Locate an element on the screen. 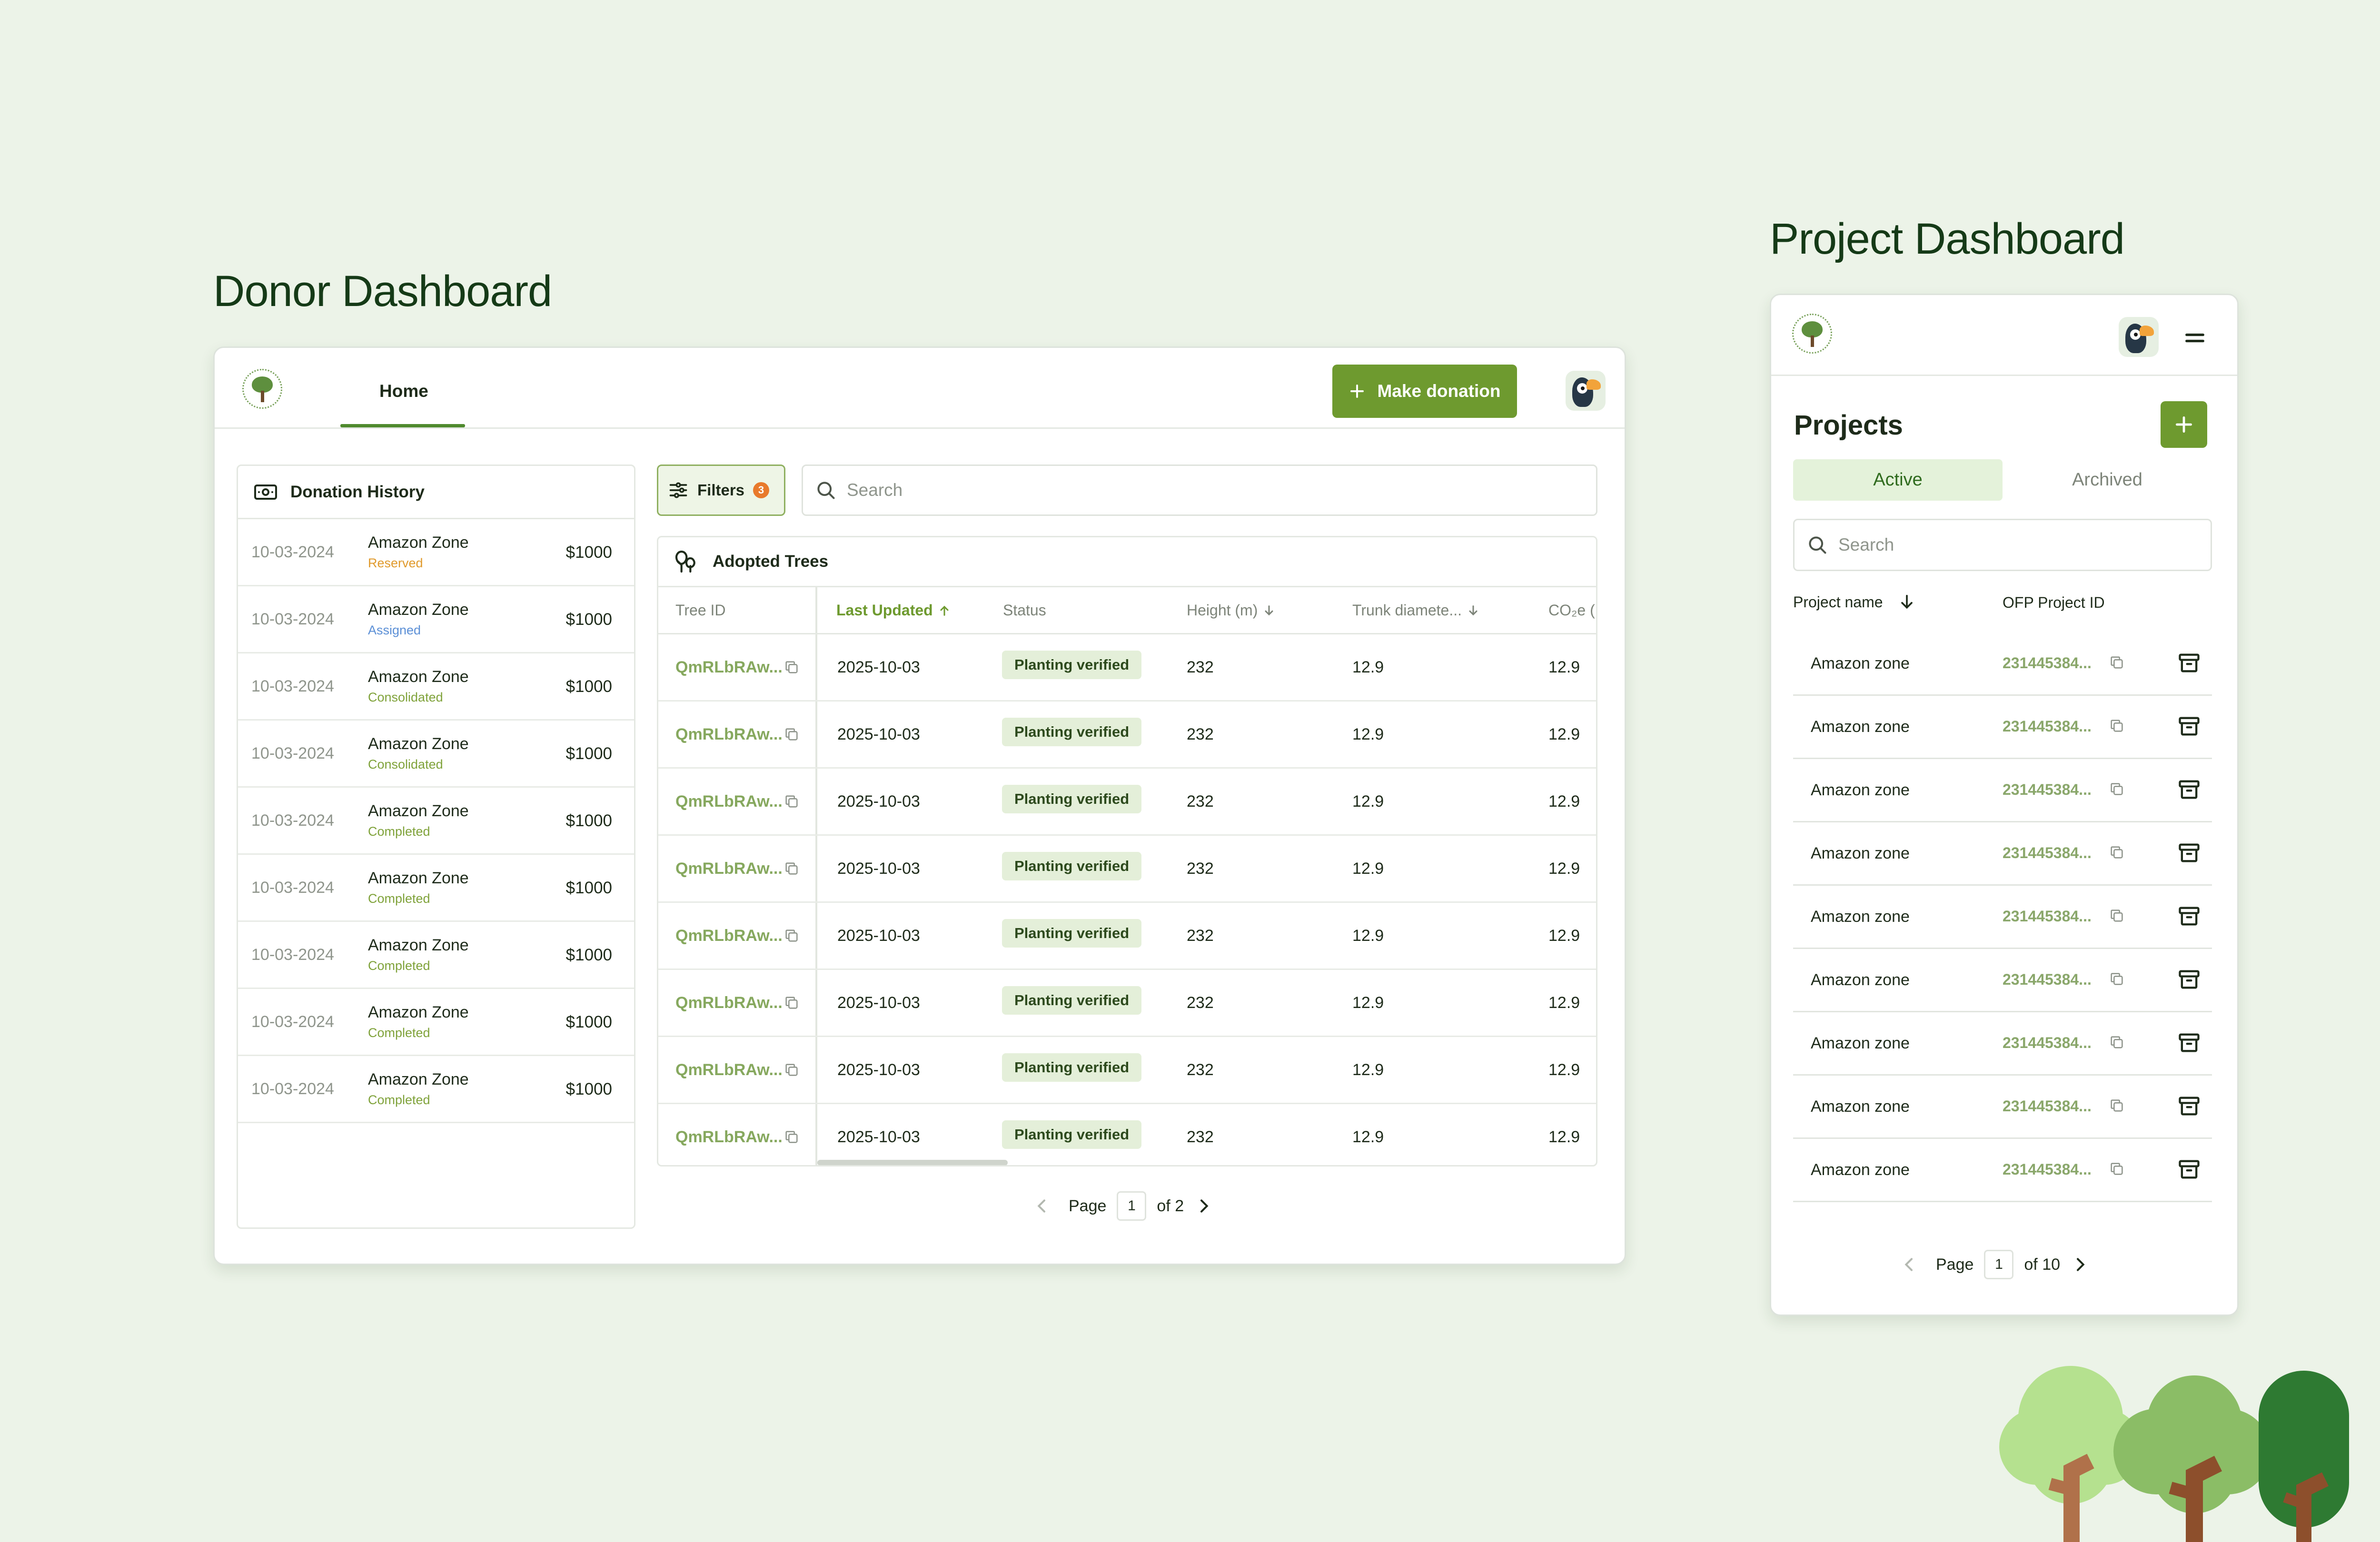 This screenshot has height=1542, width=2380. tab-active: Active is located at coordinates (1898, 480).